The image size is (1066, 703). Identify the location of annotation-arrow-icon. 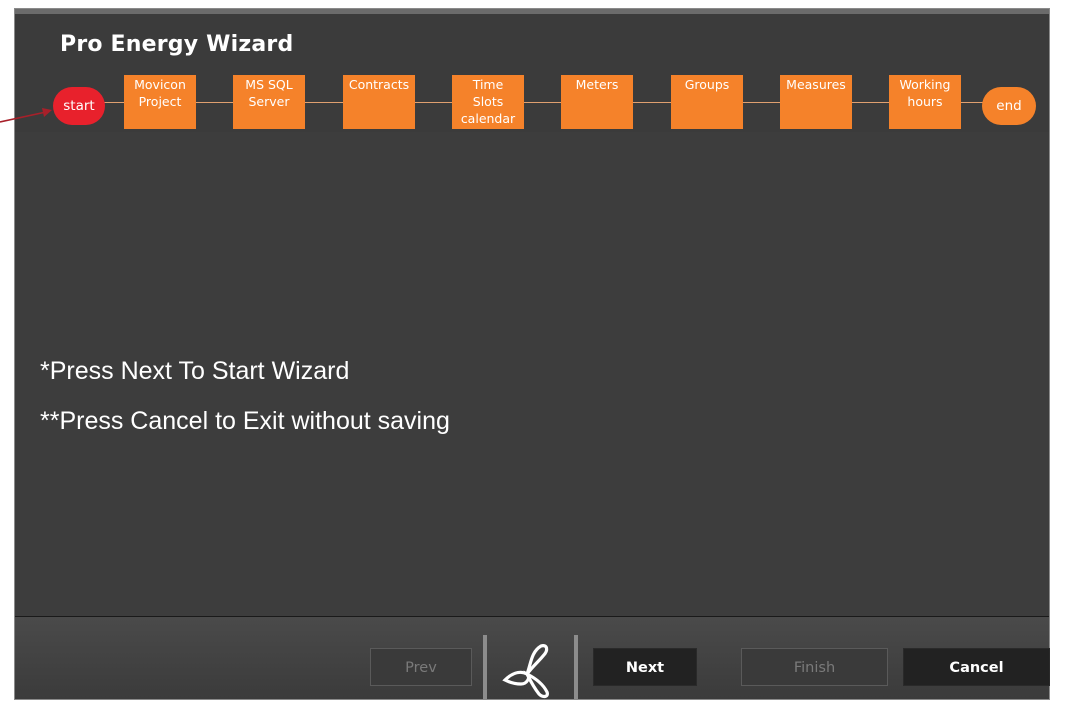
(26, 115).